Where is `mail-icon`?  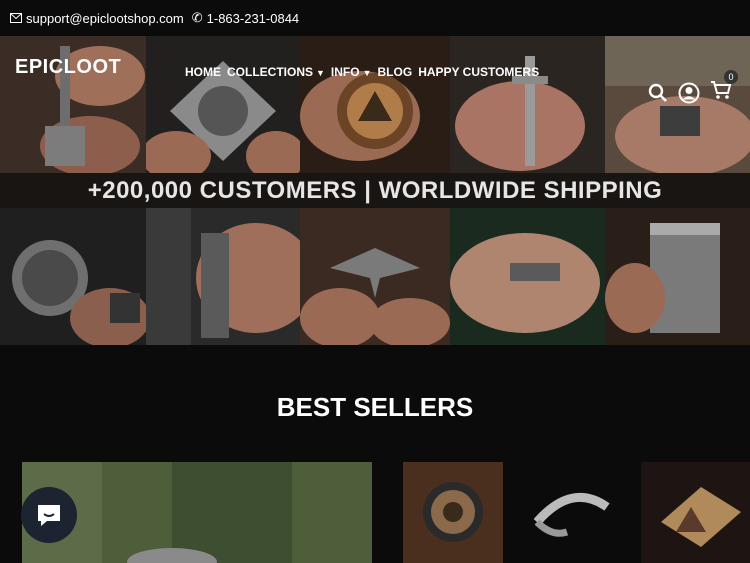
mail-icon is located at coordinates (16, 18).